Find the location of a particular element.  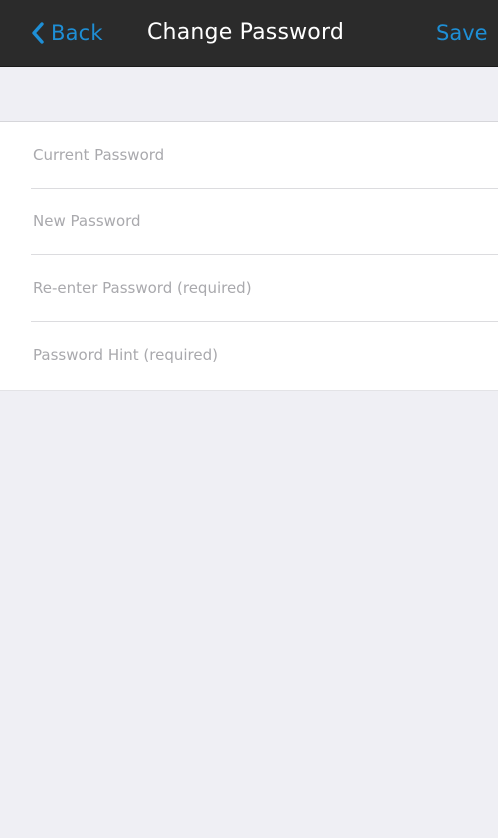

current-password-field is located at coordinates (264, 155).